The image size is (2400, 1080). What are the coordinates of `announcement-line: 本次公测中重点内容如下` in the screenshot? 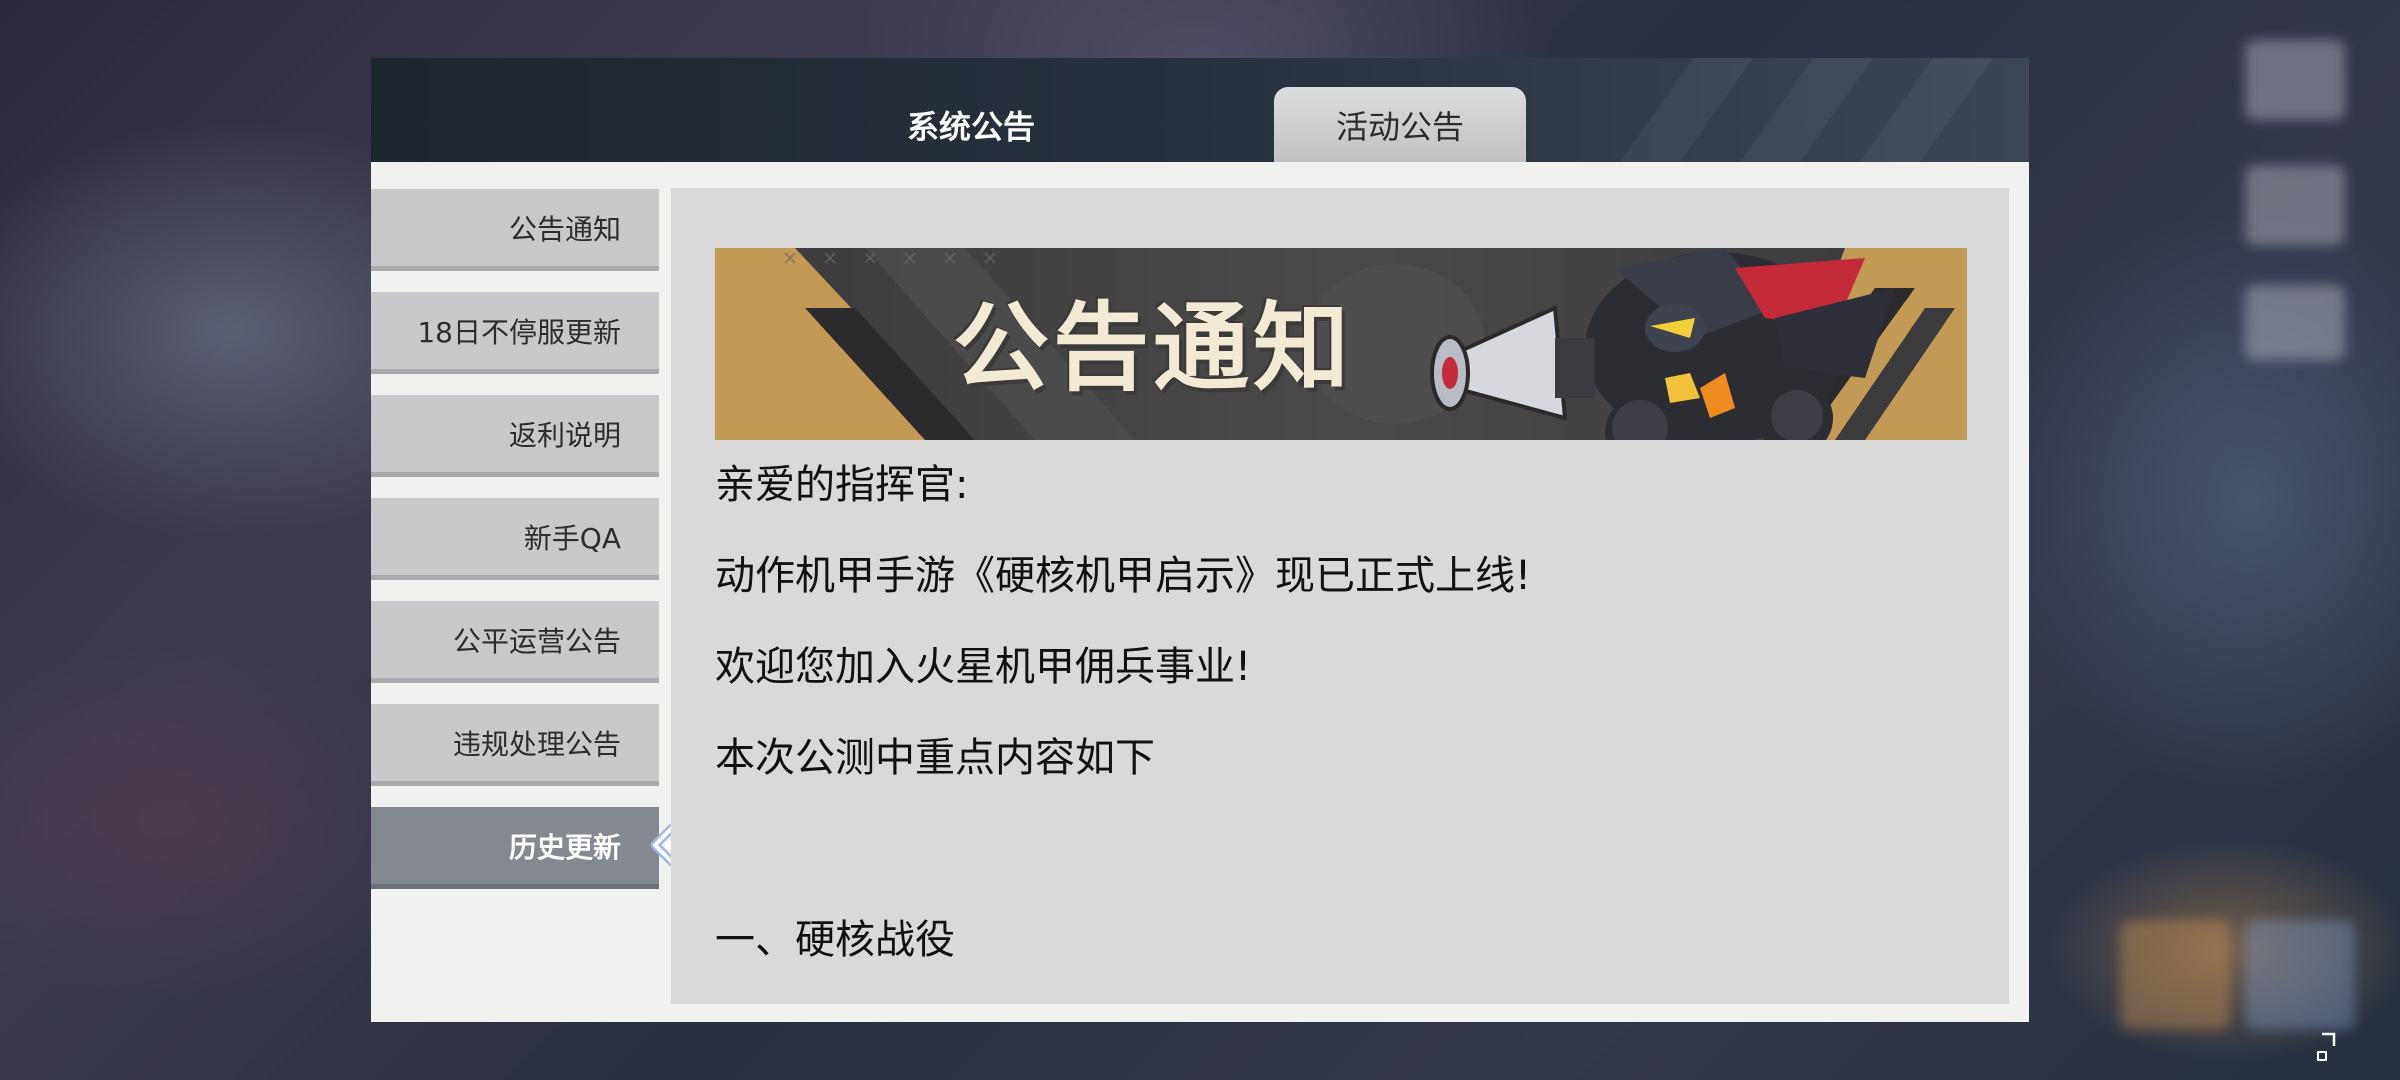 It's located at (935, 758).